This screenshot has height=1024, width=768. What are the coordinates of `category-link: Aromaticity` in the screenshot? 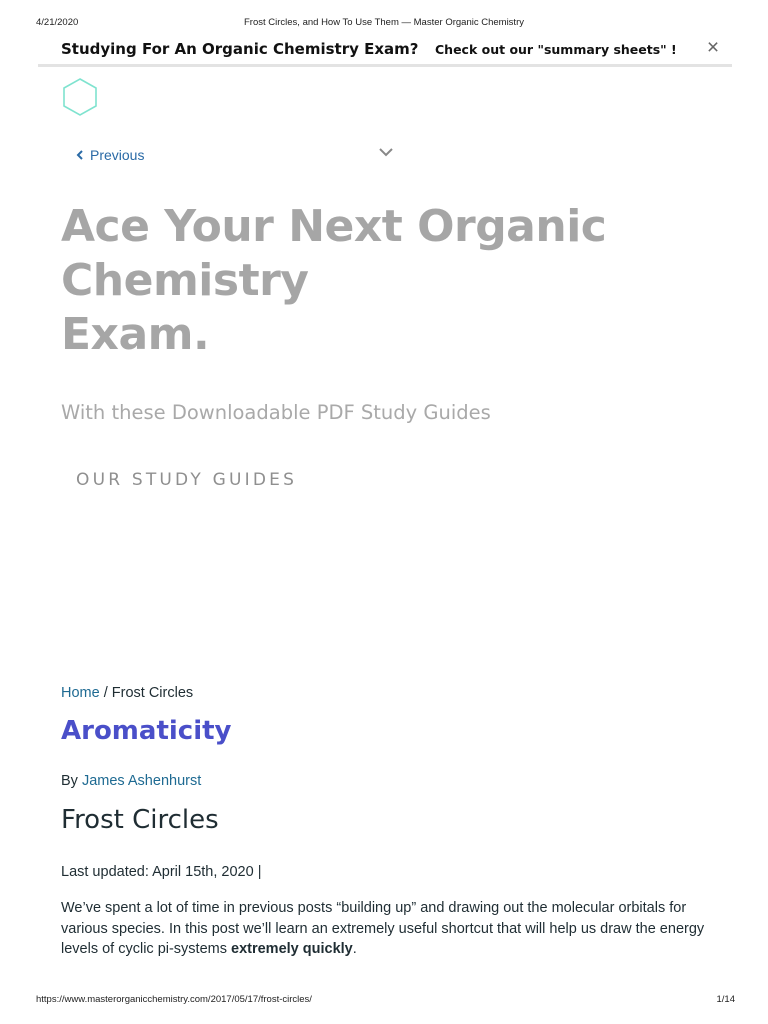 It's located at (146, 731).